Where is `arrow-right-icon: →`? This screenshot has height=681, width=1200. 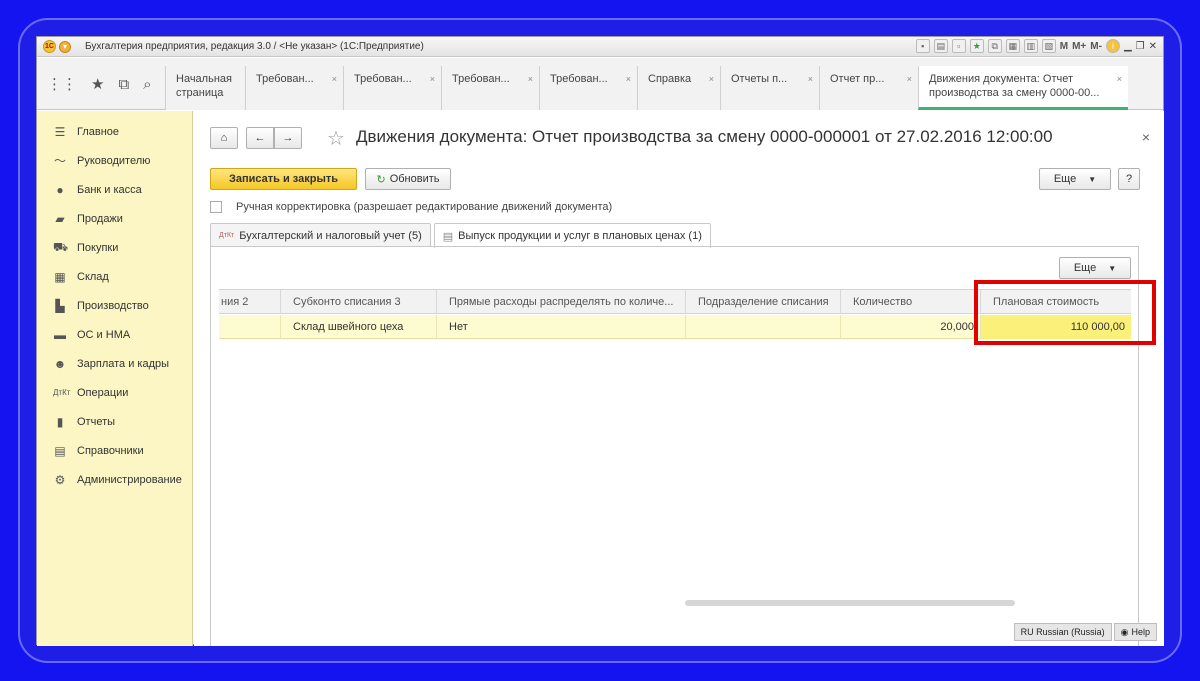
arrow-right-icon: → is located at coordinates (288, 138).